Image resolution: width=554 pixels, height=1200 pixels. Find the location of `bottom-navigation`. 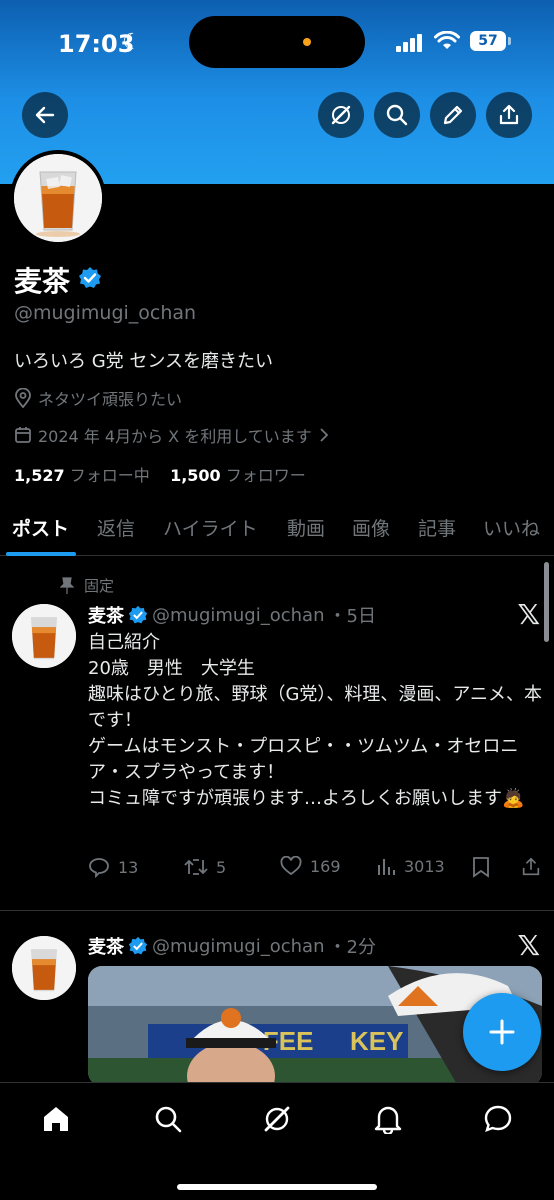

bottom-navigation is located at coordinates (277, 1141).